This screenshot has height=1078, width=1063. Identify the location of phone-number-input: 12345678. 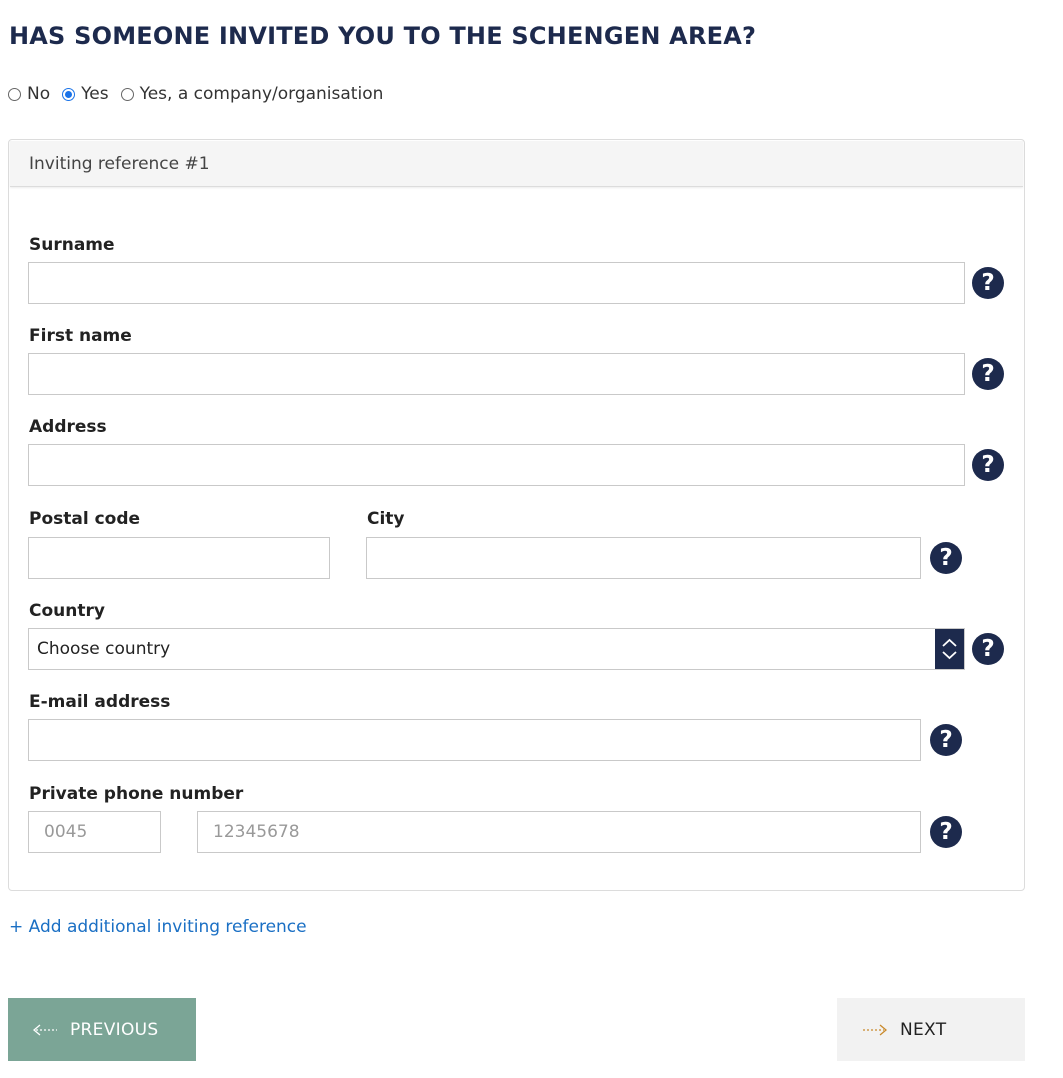
(559, 832).